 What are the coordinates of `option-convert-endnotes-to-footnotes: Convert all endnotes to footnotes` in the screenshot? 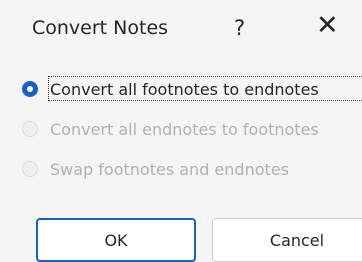 It's located at (170, 129).